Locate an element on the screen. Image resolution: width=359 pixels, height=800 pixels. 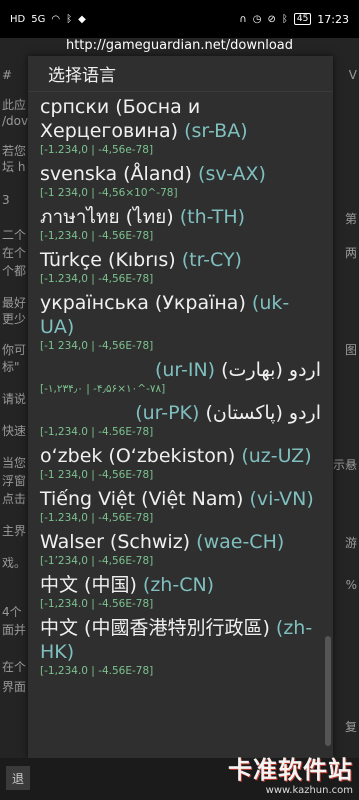
background-text-fragment: 复 is located at coordinates (350, 727).